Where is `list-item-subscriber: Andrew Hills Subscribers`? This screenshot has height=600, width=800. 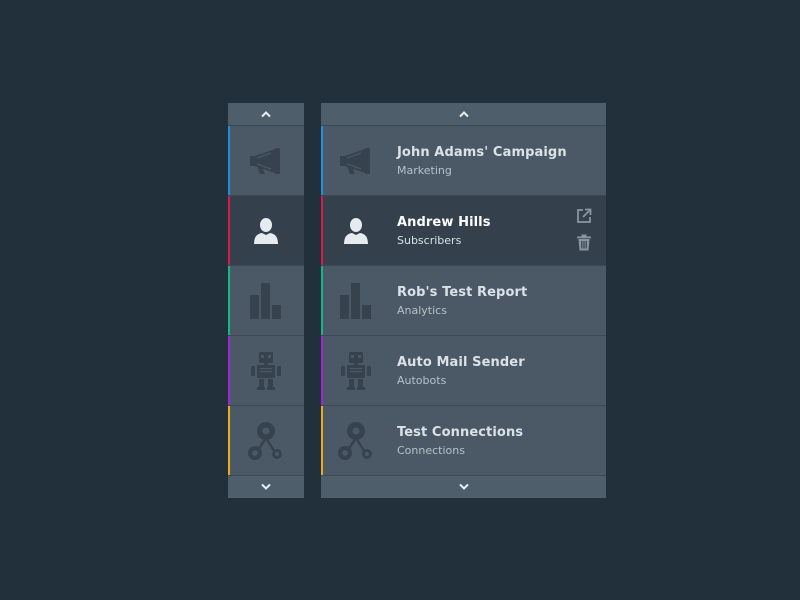 list-item-subscriber: Andrew Hills Subscribers is located at coordinates (463, 230).